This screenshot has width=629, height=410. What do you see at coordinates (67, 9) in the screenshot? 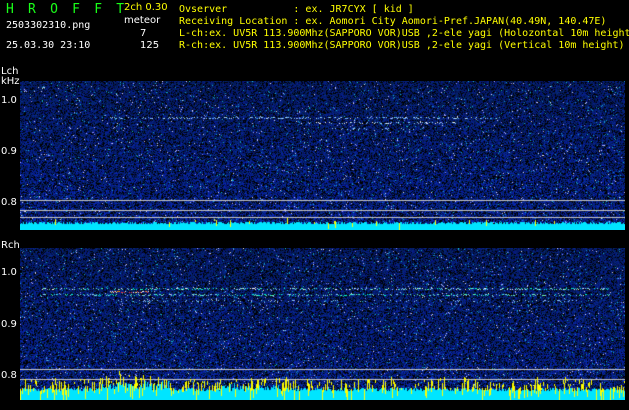
I see `app-title: H R O F F T` at bounding box center [67, 9].